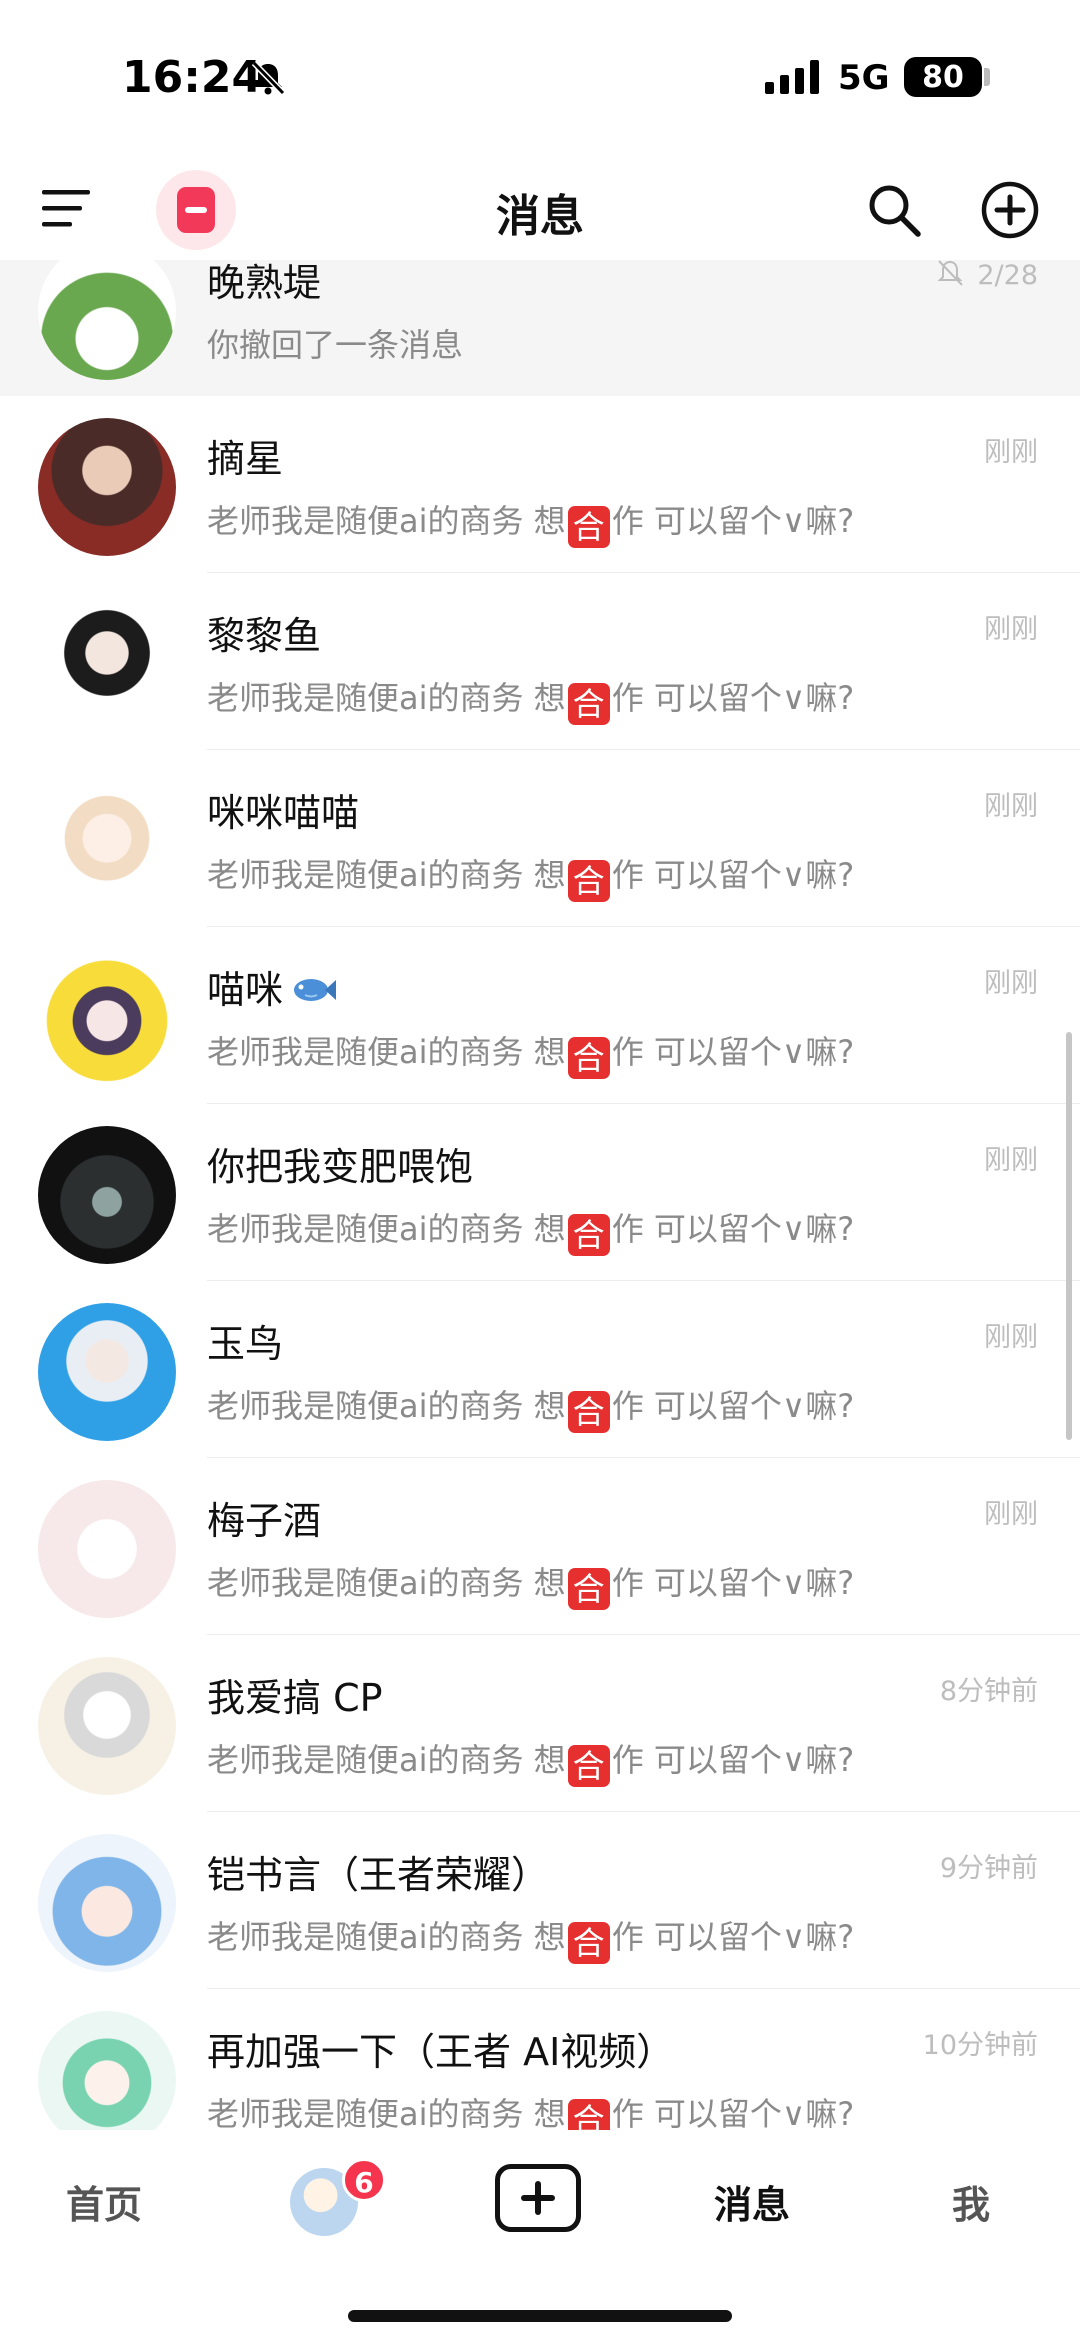  What do you see at coordinates (315, 990) in the screenshot?
I see `fish-icon` at bounding box center [315, 990].